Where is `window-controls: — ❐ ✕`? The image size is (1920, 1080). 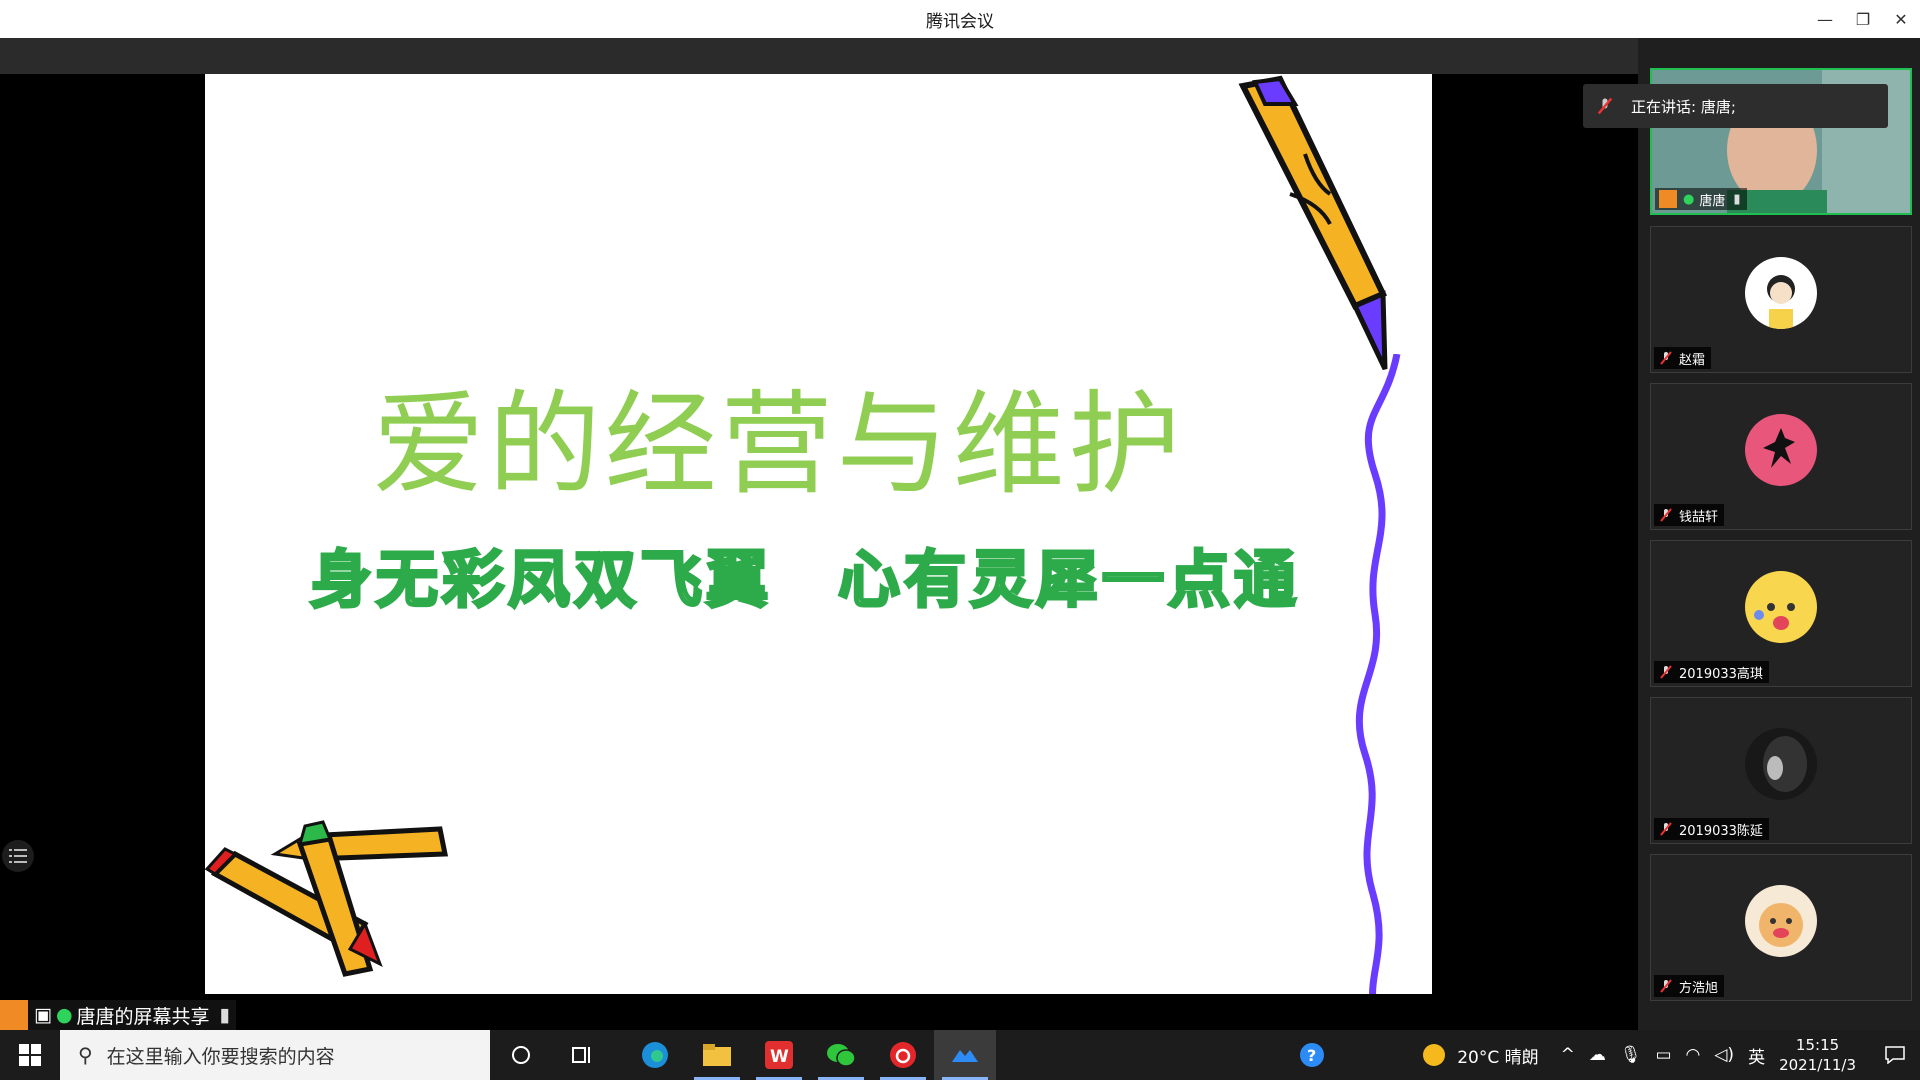 window-controls: — ❐ ✕ is located at coordinates (1863, 19).